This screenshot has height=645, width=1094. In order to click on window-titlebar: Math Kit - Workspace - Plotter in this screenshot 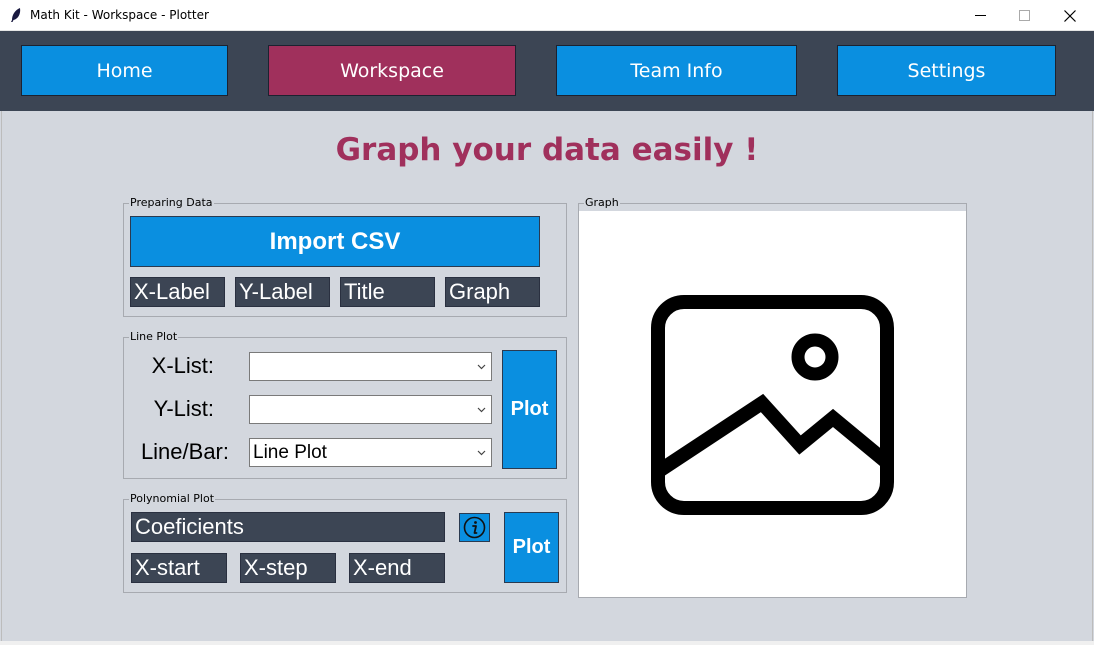, I will do `click(547, 15)`.